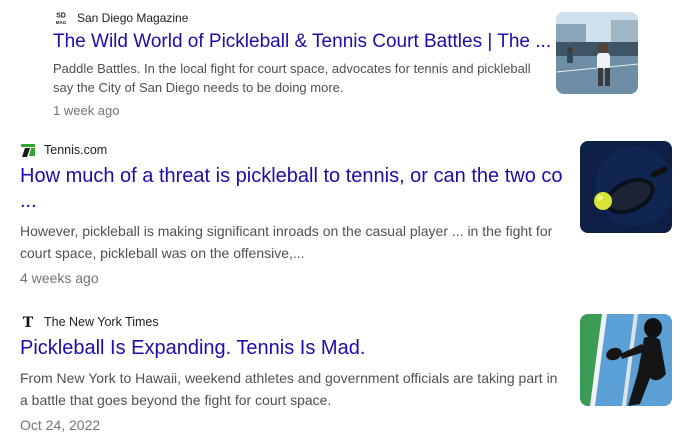 This screenshot has height=446, width=695. What do you see at coordinates (76, 150) in the screenshot?
I see `source-name: Tennis.com` at bounding box center [76, 150].